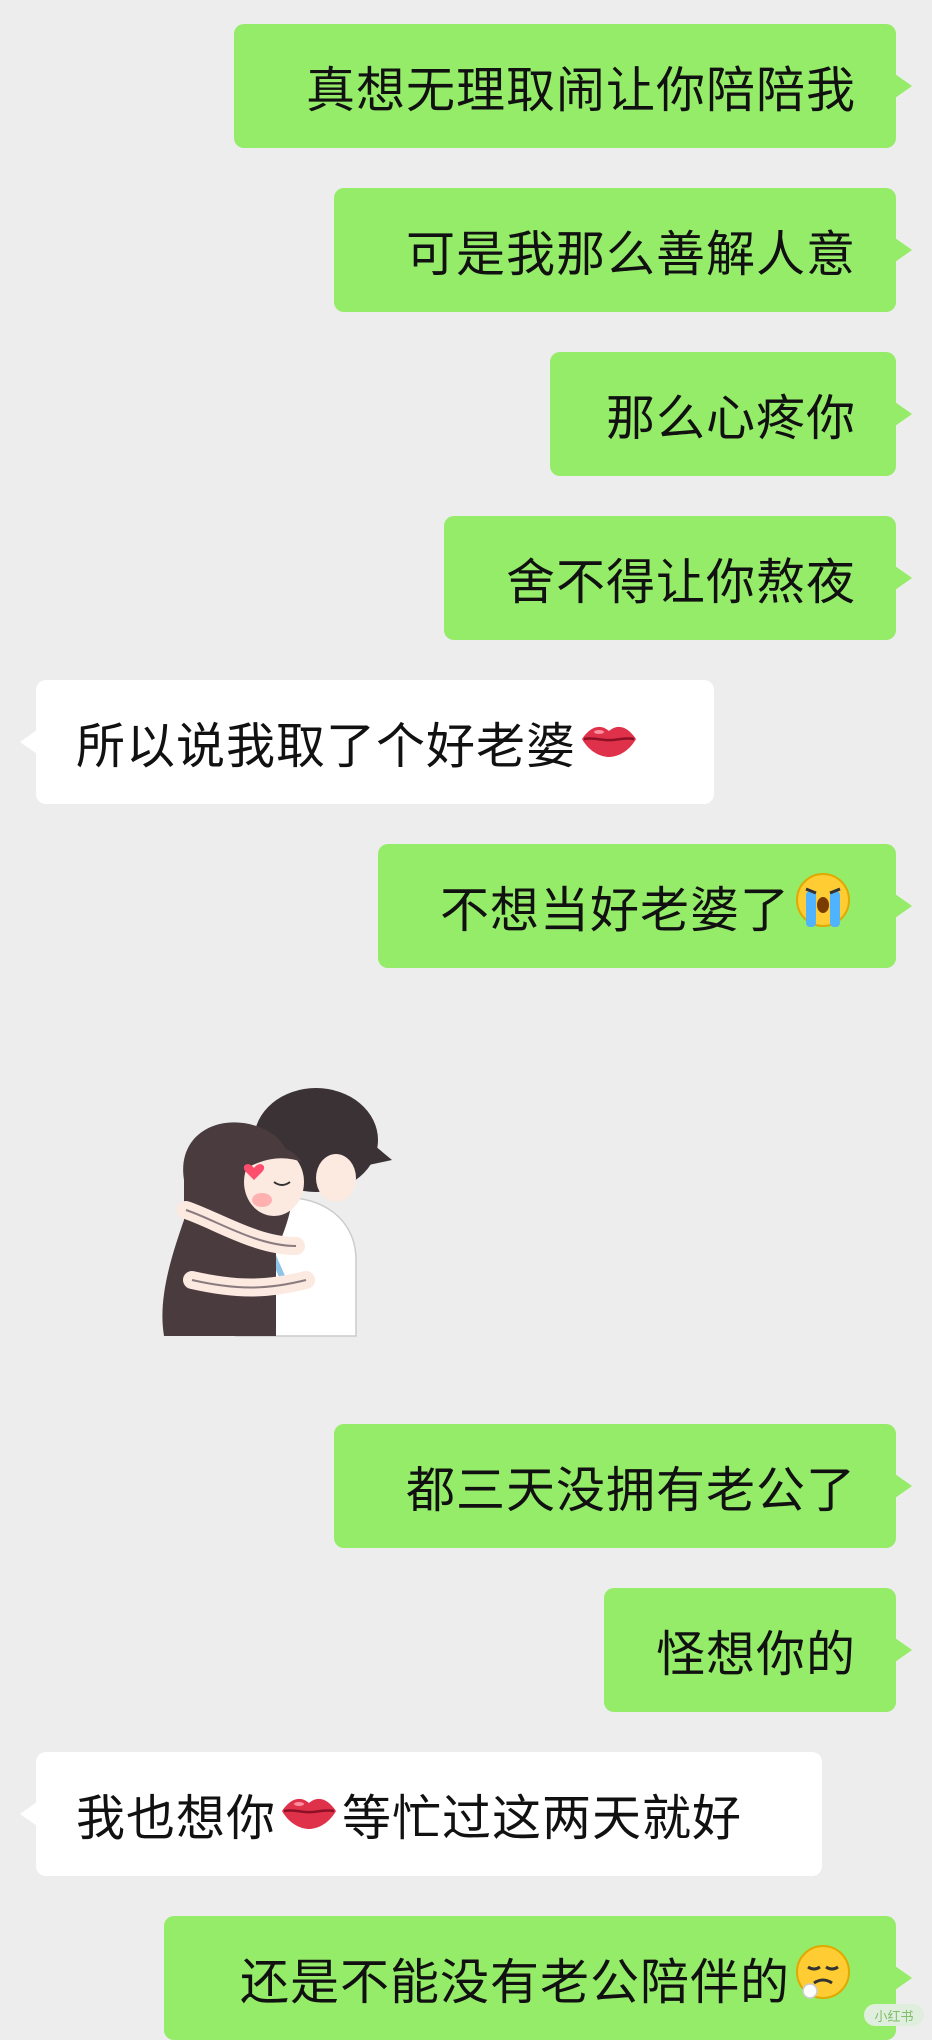 The image size is (932, 2040). What do you see at coordinates (630, 1490) in the screenshot?
I see `message-text: 都三天没拥有老公了` at bounding box center [630, 1490].